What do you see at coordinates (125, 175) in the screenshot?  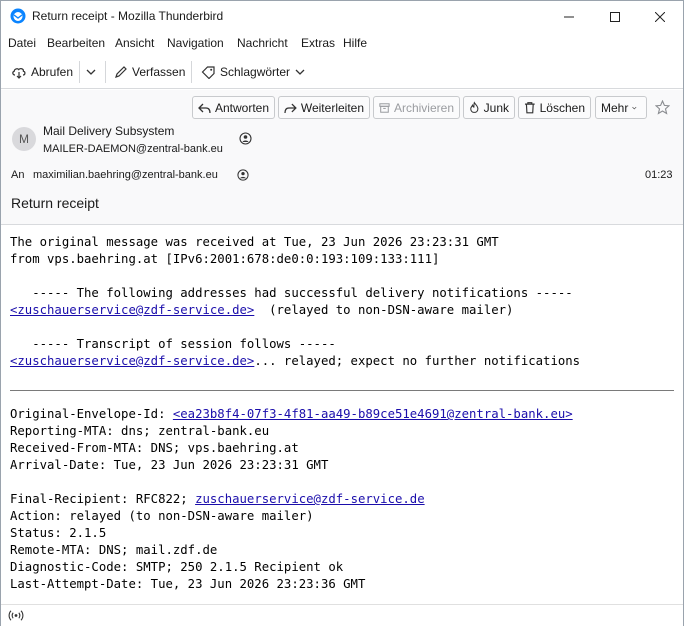 I see `recipient-address: maximilian.baehring@zentral-bank.eu` at bounding box center [125, 175].